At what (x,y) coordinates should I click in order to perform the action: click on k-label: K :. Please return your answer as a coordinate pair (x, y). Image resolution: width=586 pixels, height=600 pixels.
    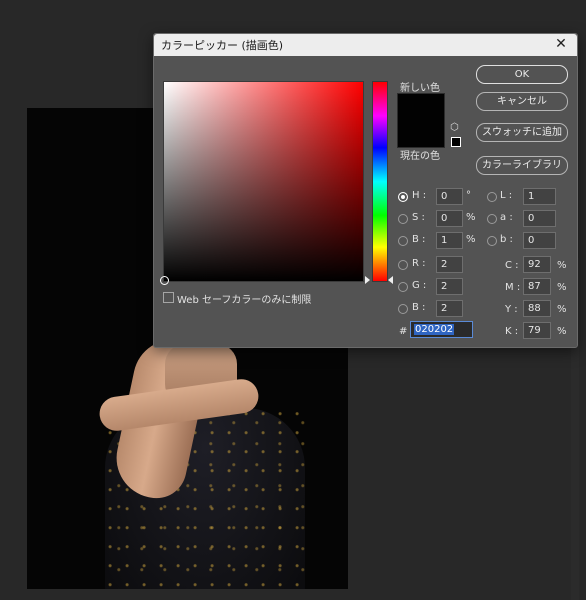
    Looking at the image, I should click on (512, 331).